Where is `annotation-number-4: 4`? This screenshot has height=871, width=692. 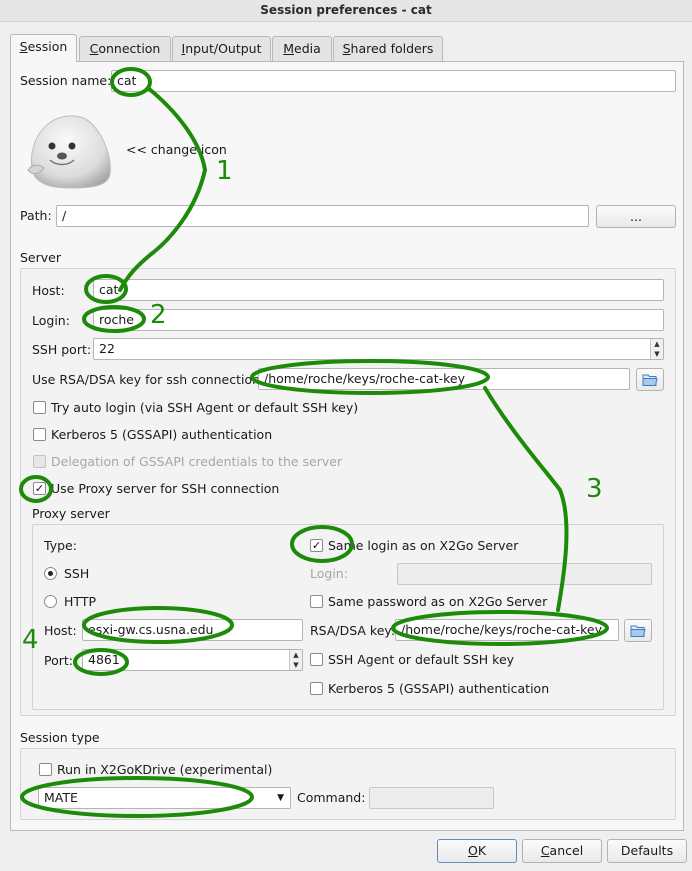 annotation-number-4: 4 is located at coordinates (30, 640).